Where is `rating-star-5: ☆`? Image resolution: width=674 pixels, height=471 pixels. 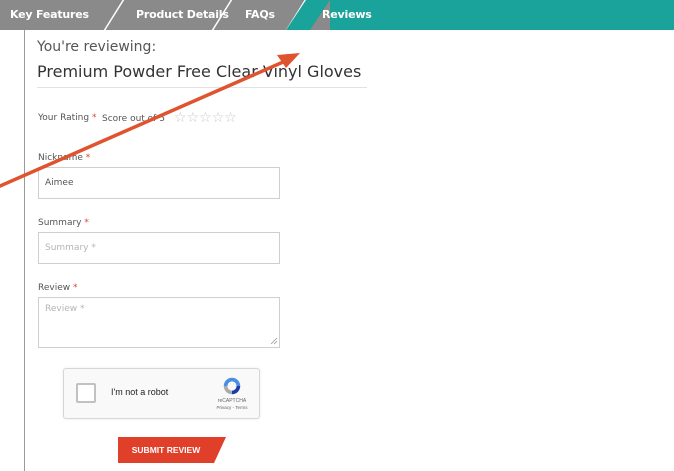
rating-star-5: ☆ is located at coordinates (230, 118).